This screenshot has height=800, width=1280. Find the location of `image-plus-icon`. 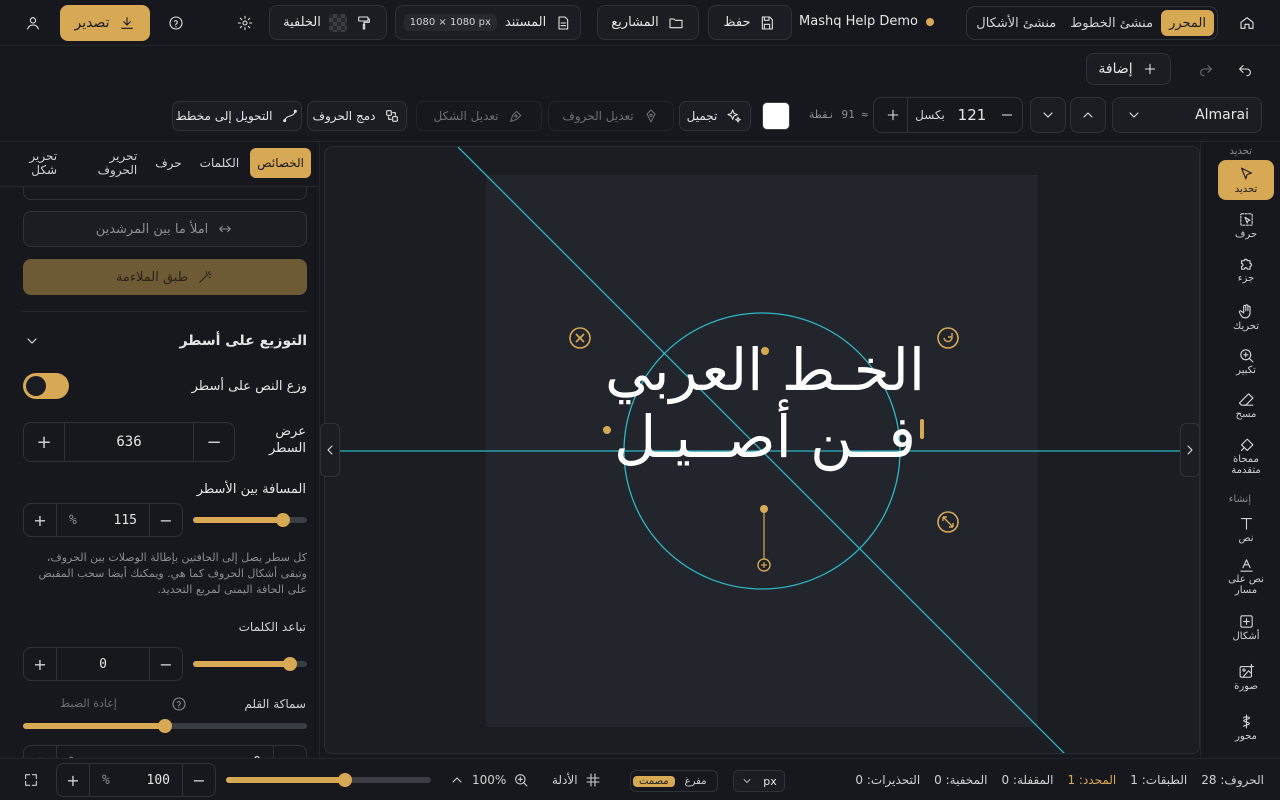

image-plus-icon is located at coordinates (1246, 671).